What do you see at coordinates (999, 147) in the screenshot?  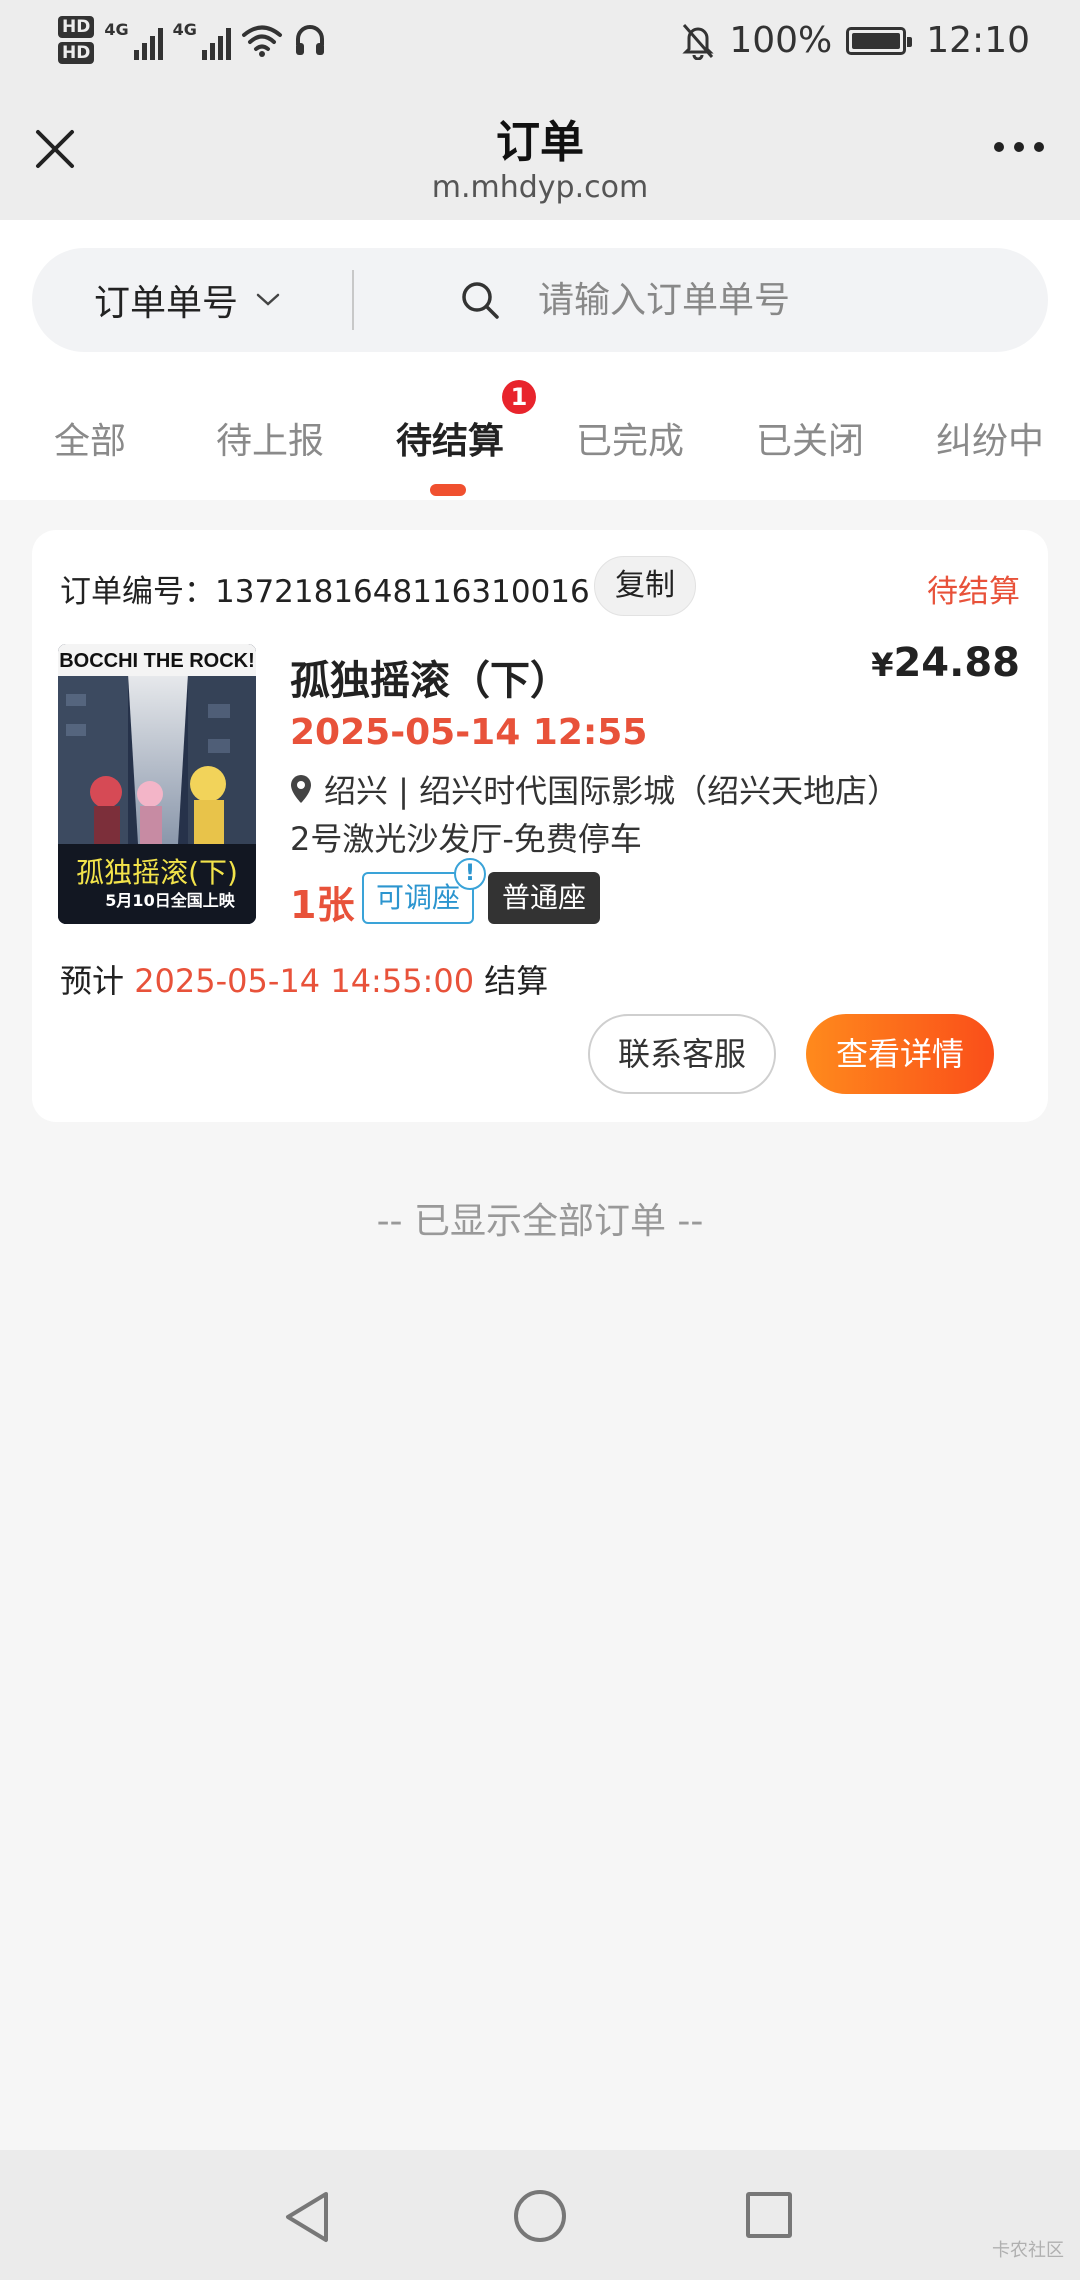 I see `more-dots-icon` at bounding box center [999, 147].